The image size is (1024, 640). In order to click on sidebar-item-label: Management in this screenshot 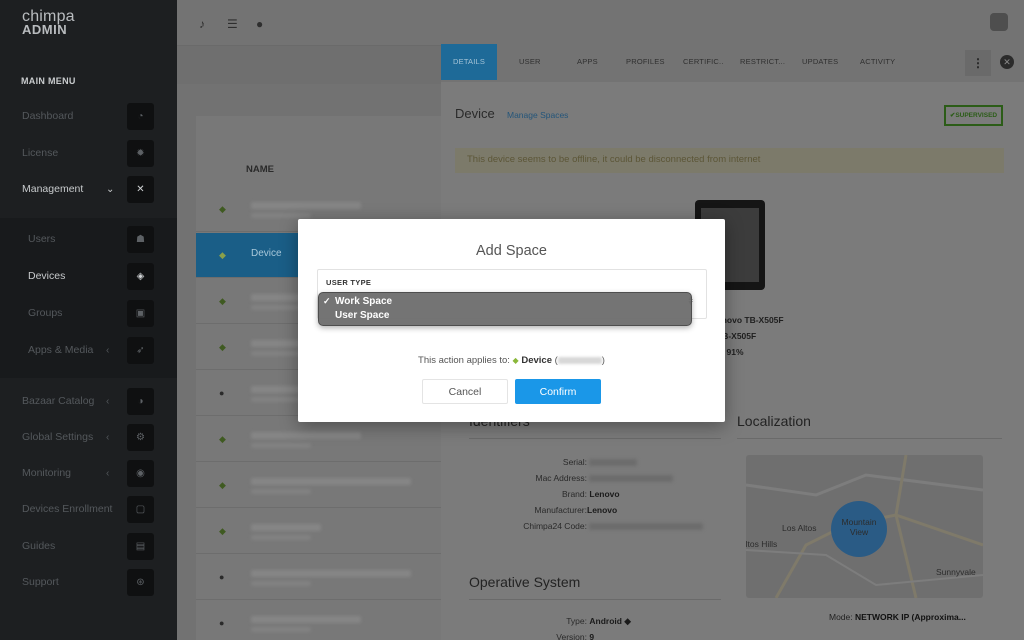, I will do `click(53, 189)`.